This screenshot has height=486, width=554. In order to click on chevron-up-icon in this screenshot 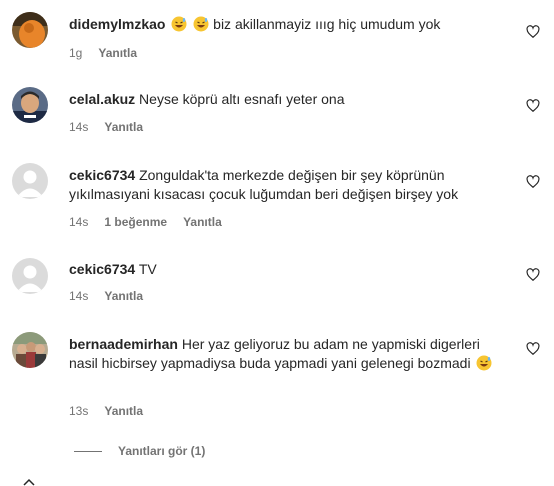, I will do `click(29, 482)`.